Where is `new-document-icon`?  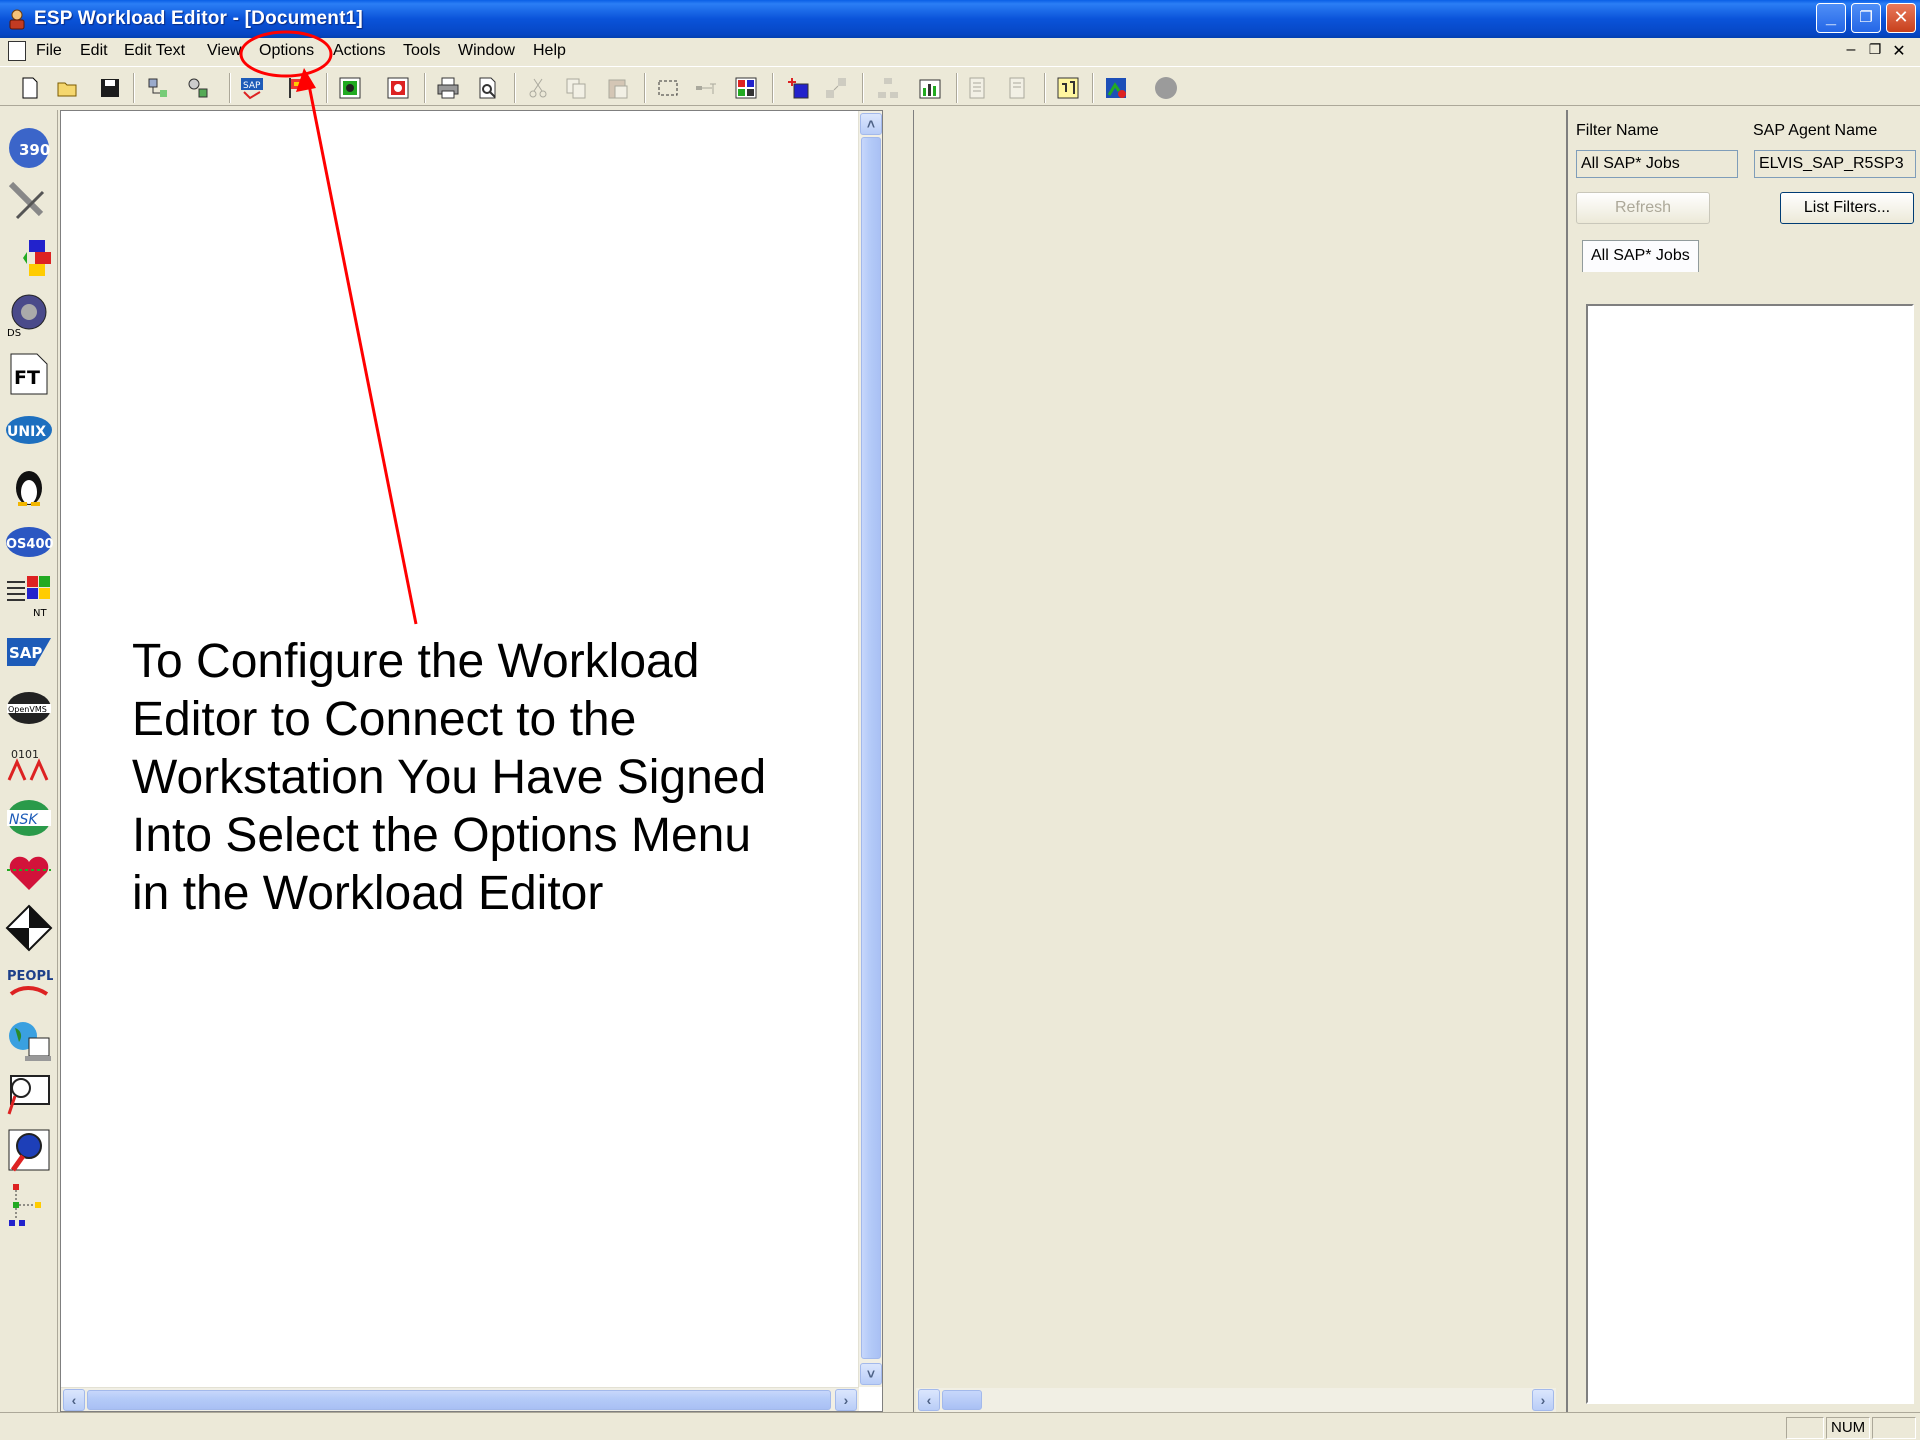
new-document-icon is located at coordinates (30, 88).